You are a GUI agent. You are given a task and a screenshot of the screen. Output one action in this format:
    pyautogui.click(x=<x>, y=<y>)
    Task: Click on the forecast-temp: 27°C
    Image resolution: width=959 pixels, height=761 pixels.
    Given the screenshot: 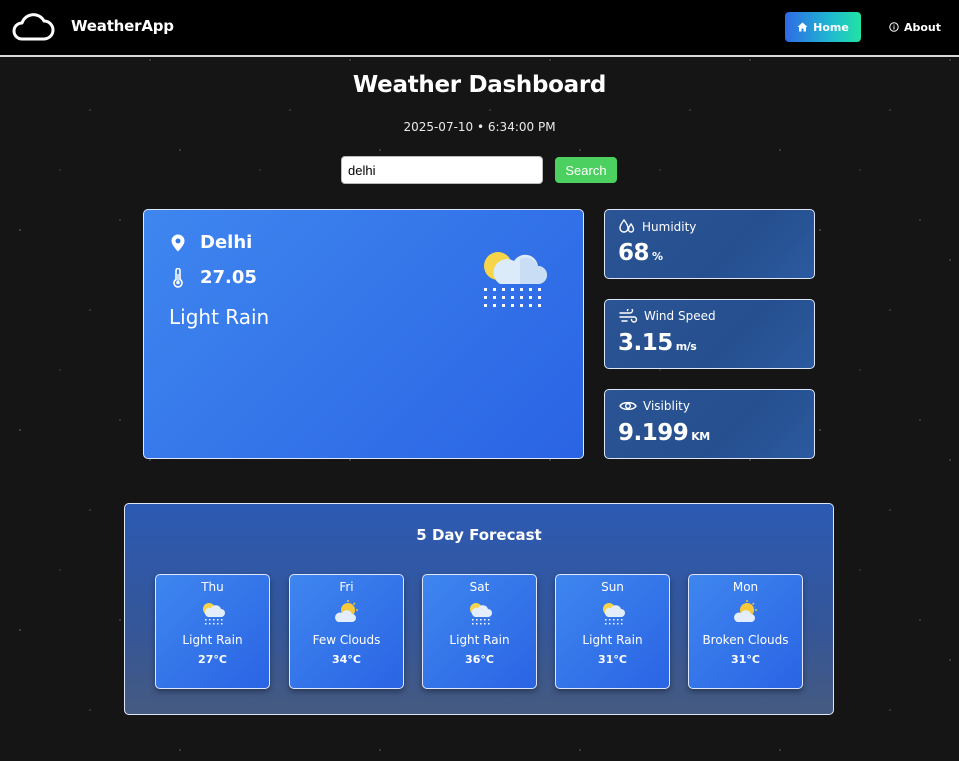 What is the action you would take?
    pyautogui.click(x=212, y=659)
    